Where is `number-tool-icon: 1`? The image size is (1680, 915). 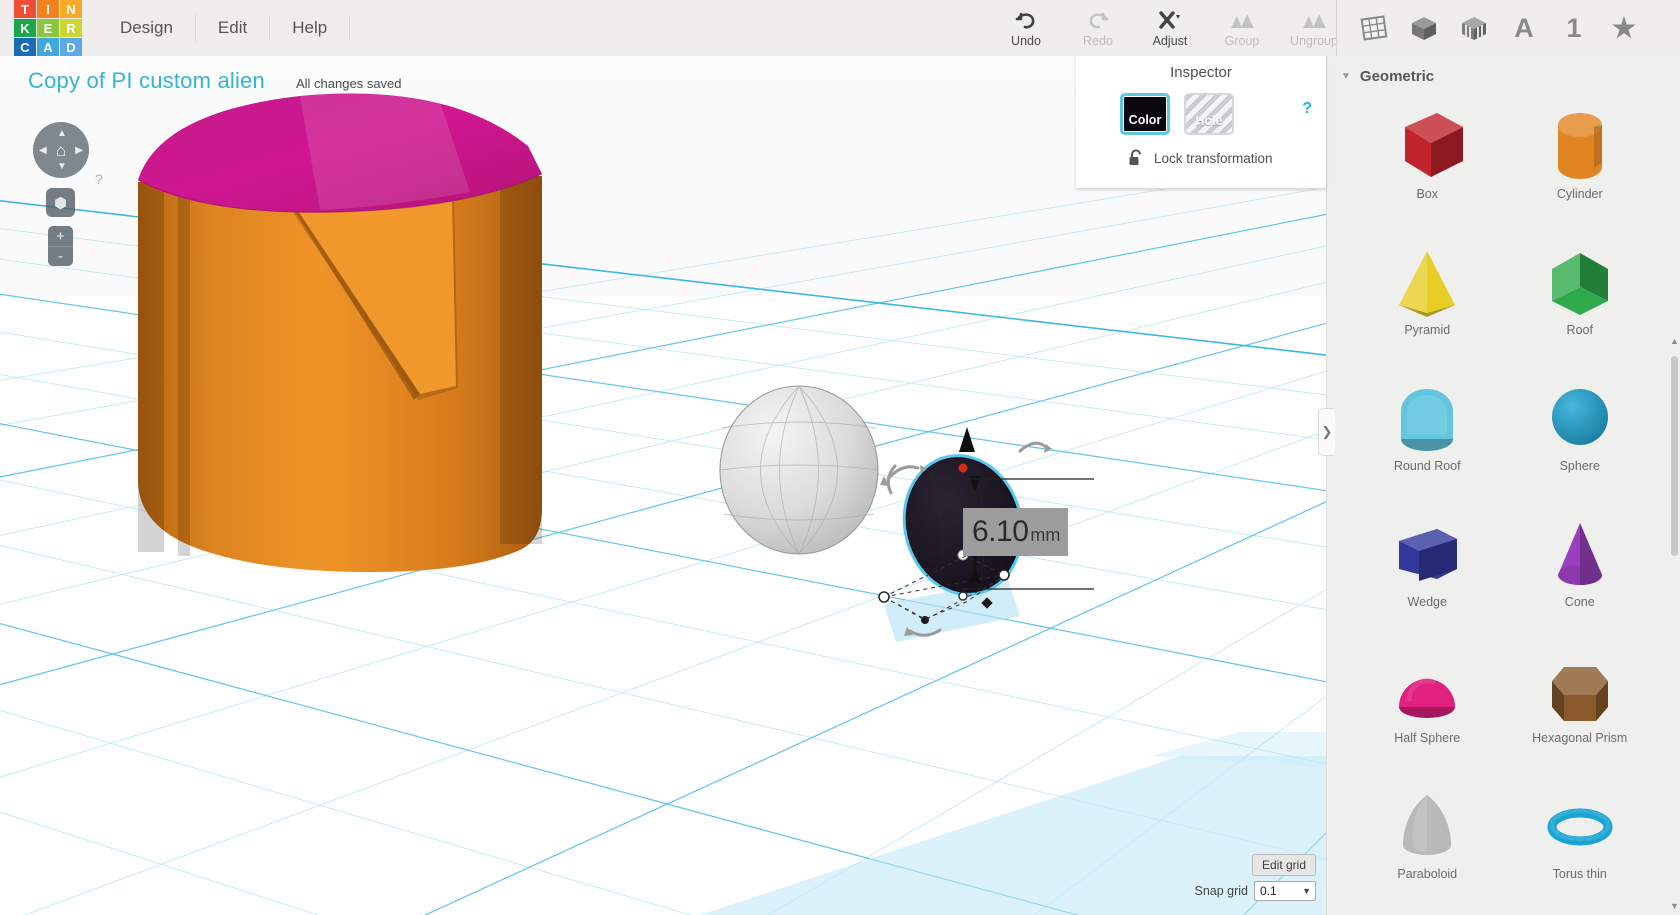
number-tool-icon: 1 is located at coordinates (1574, 28).